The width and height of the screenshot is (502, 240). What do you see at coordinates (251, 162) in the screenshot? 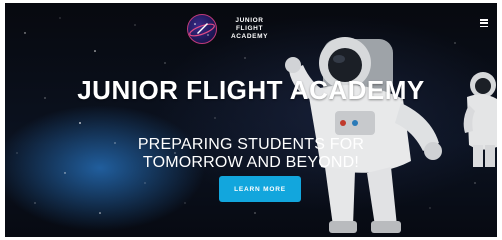
I see `hero-subtitle-line2: TOMORROW AND BEYOND!` at bounding box center [251, 162].